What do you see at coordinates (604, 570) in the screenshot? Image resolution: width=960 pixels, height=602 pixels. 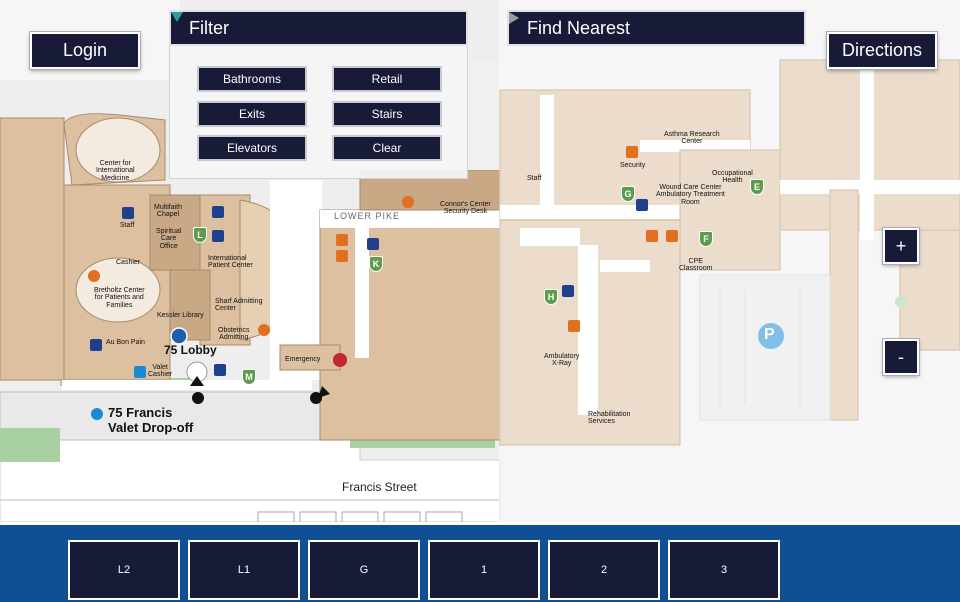 I see `floor-button-2: 2` at bounding box center [604, 570].